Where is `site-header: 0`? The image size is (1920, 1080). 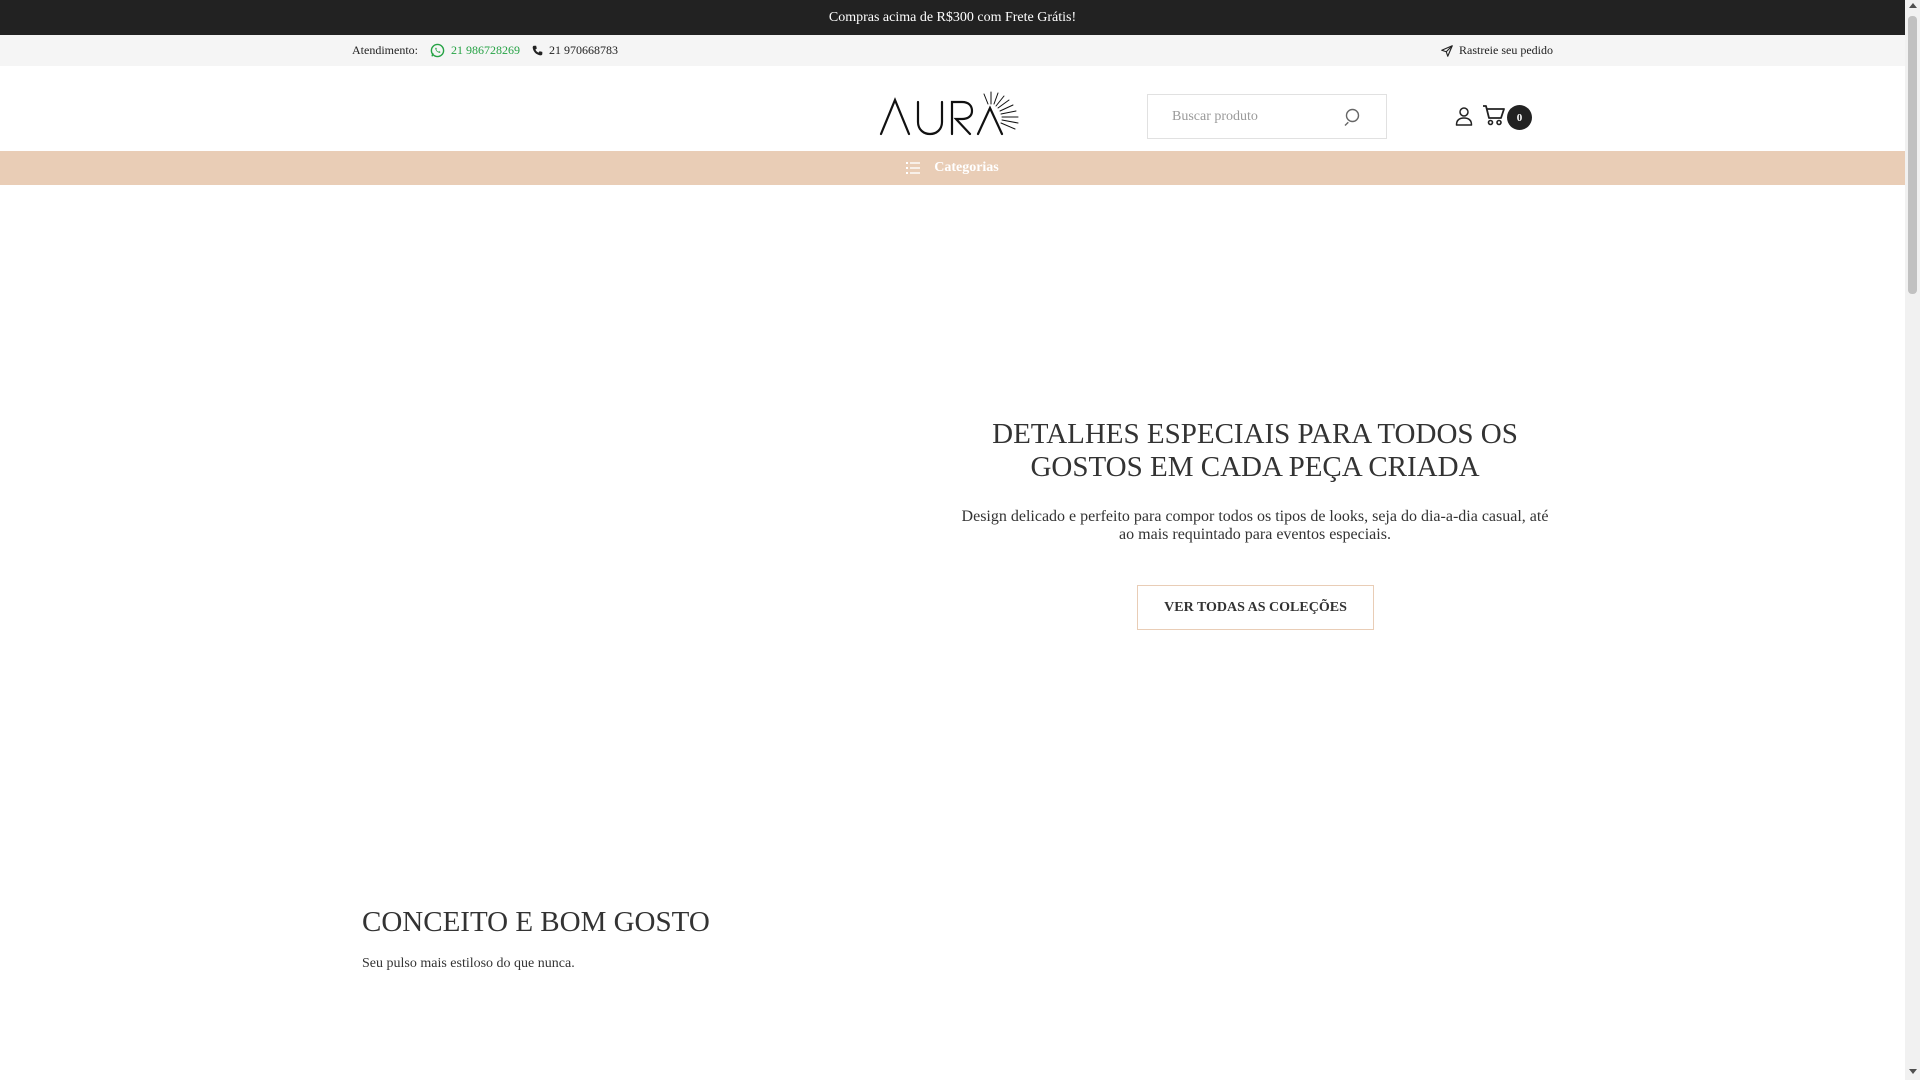 site-header: 0 is located at coordinates (952, 108).